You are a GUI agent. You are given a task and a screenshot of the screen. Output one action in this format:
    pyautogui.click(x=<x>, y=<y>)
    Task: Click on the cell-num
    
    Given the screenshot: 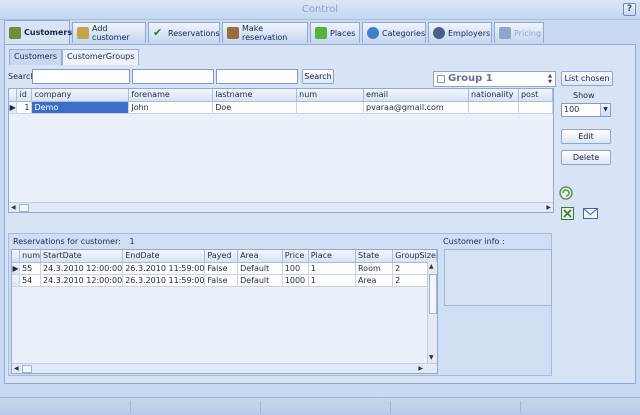 What is the action you would take?
    pyautogui.click(x=330, y=107)
    